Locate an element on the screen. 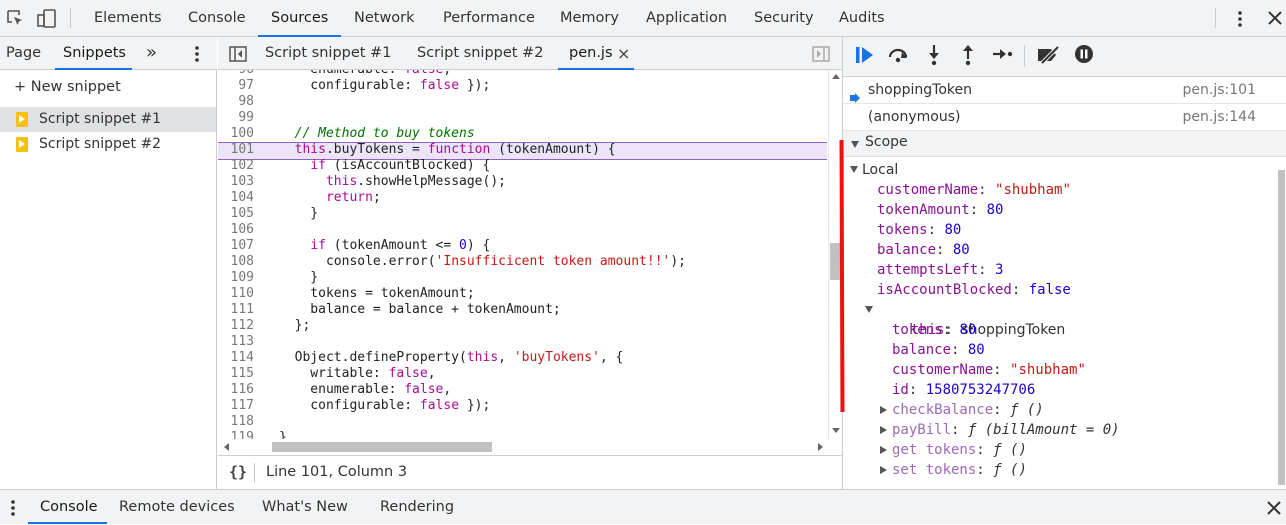 The height and width of the screenshot is (525, 1286). this-property: balance: 80 is located at coordinates (938, 350).